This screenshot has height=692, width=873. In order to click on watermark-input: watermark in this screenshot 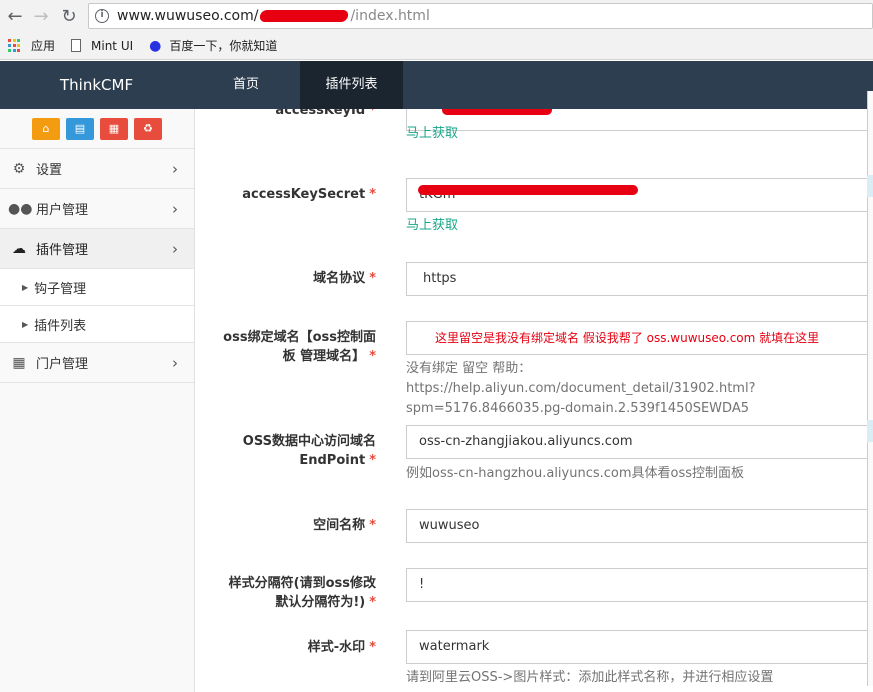, I will do `click(639, 647)`.